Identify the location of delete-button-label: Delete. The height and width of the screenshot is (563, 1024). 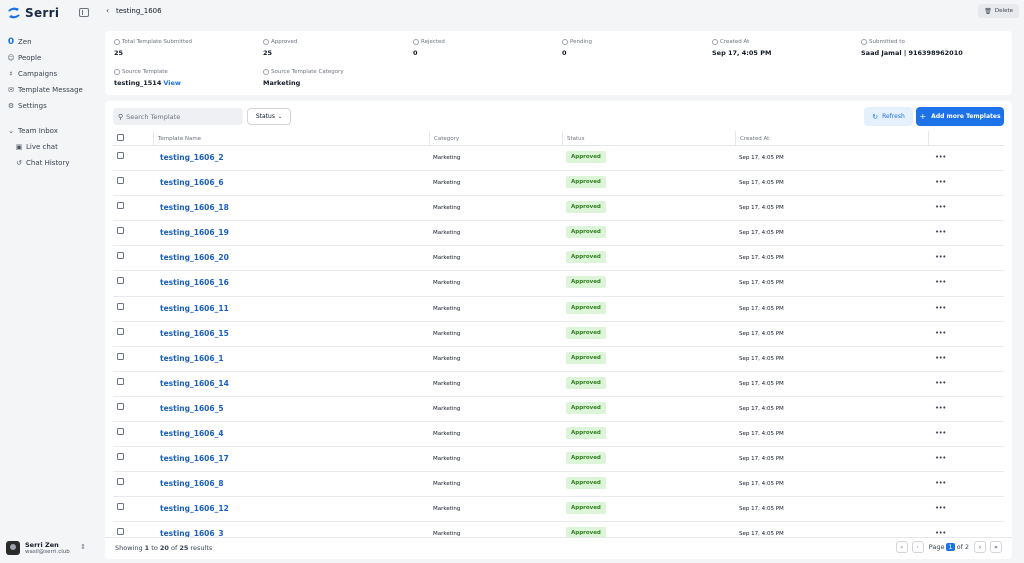
(1003, 11).